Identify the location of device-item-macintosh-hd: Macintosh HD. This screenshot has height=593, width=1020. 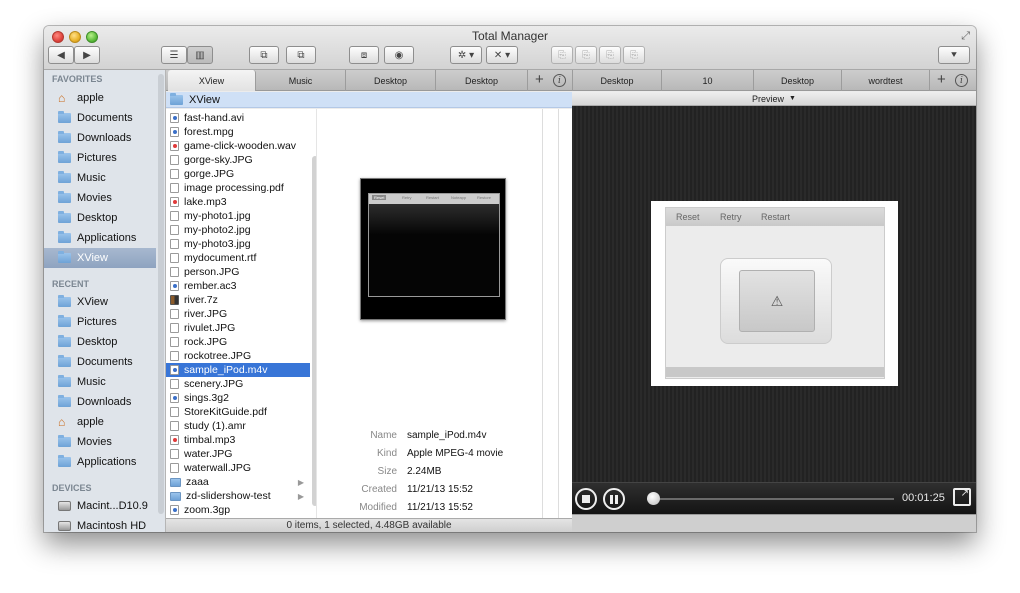
(100, 524).